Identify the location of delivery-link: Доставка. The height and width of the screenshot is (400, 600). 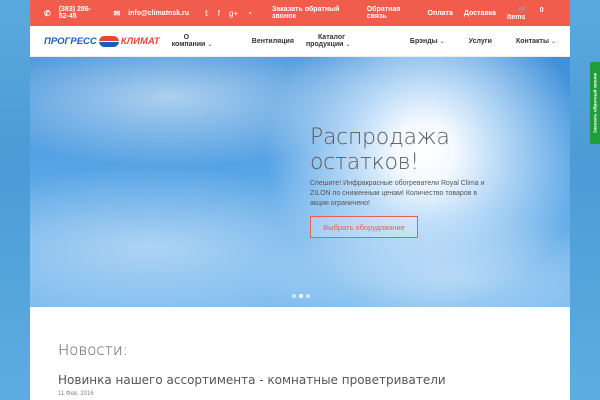
(480, 13).